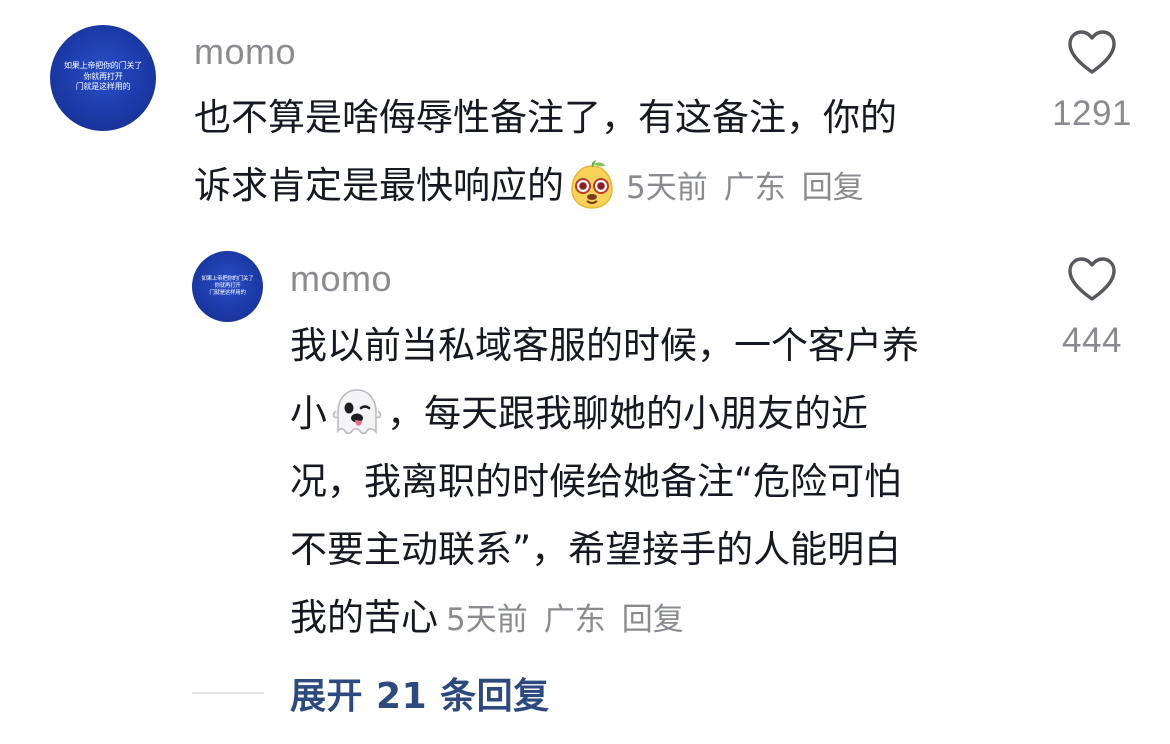 Image resolution: width=1170 pixels, height=744 pixels. What do you see at coordinates (627, 413) in the screenshot?
I see `reply-line-part: ，每天跟我聊她的小朋友的近` at bounding box center [627, 413].